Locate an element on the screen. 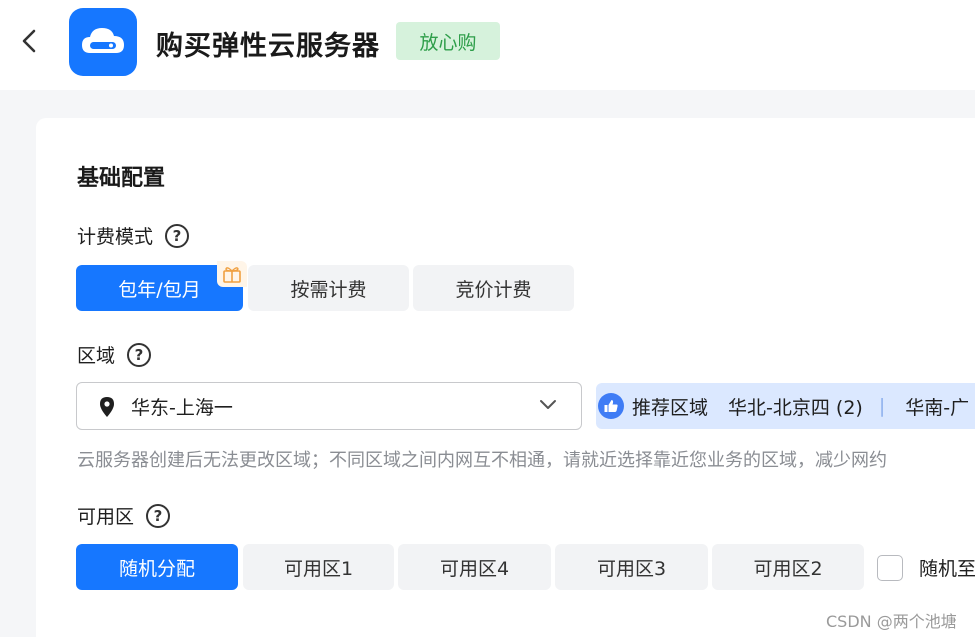 This screenshot has height=637, width=975. billing-option-label: 按需计费 is located at coordinates (328, 289).